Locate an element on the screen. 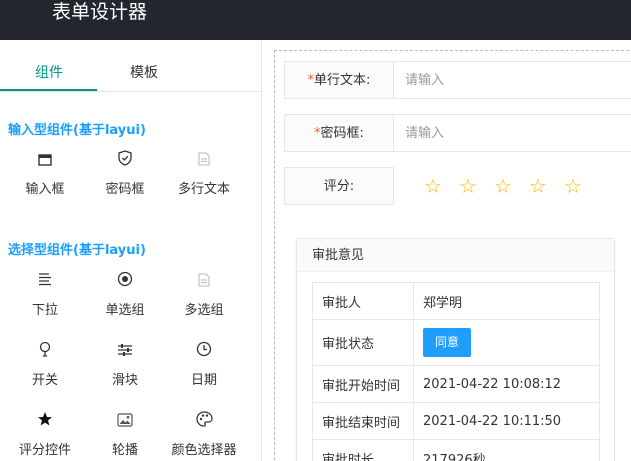 The width and height of the screenshot is (631, 461). approval-key: 审批开始时间 is located at coordinates (363, 384).